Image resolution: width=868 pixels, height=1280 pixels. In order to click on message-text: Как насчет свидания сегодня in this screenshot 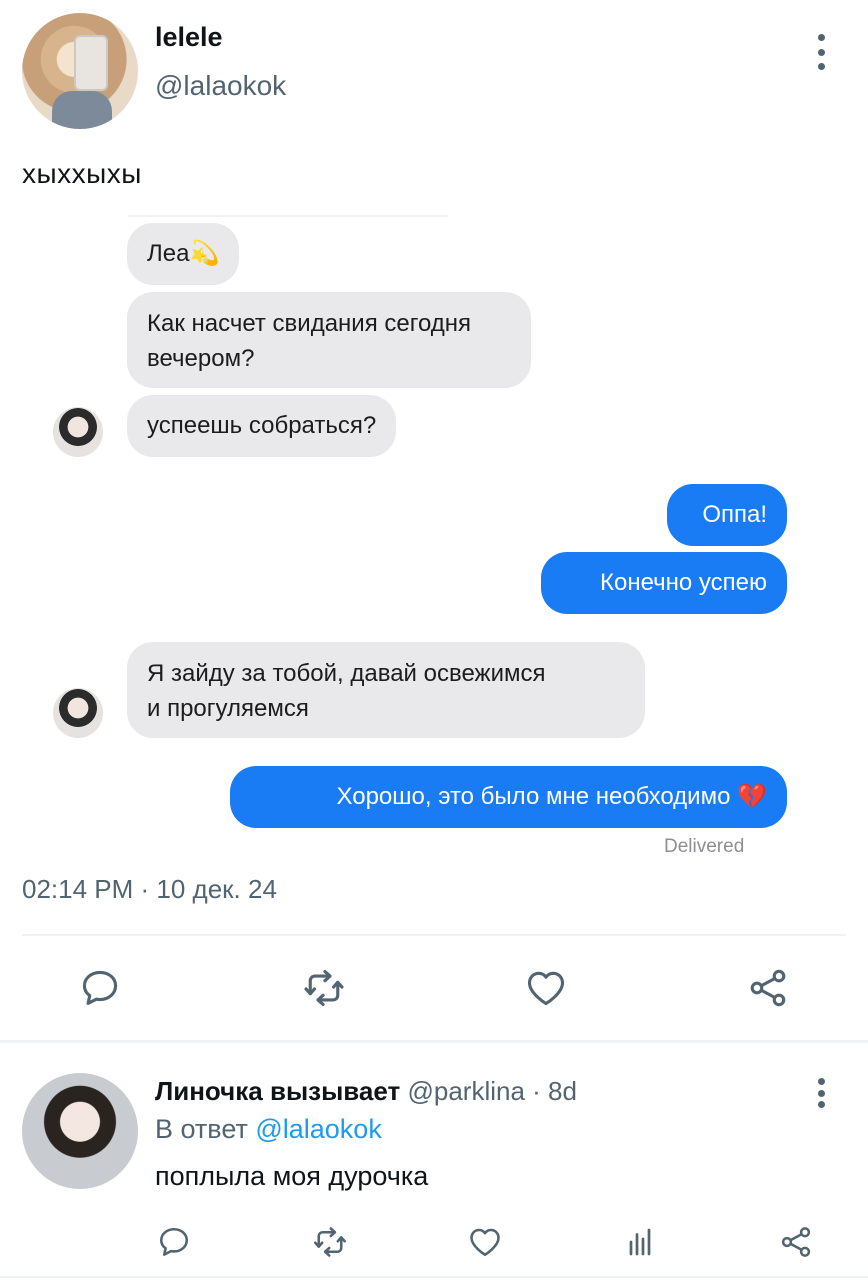, I will do `click(309, 323)`.